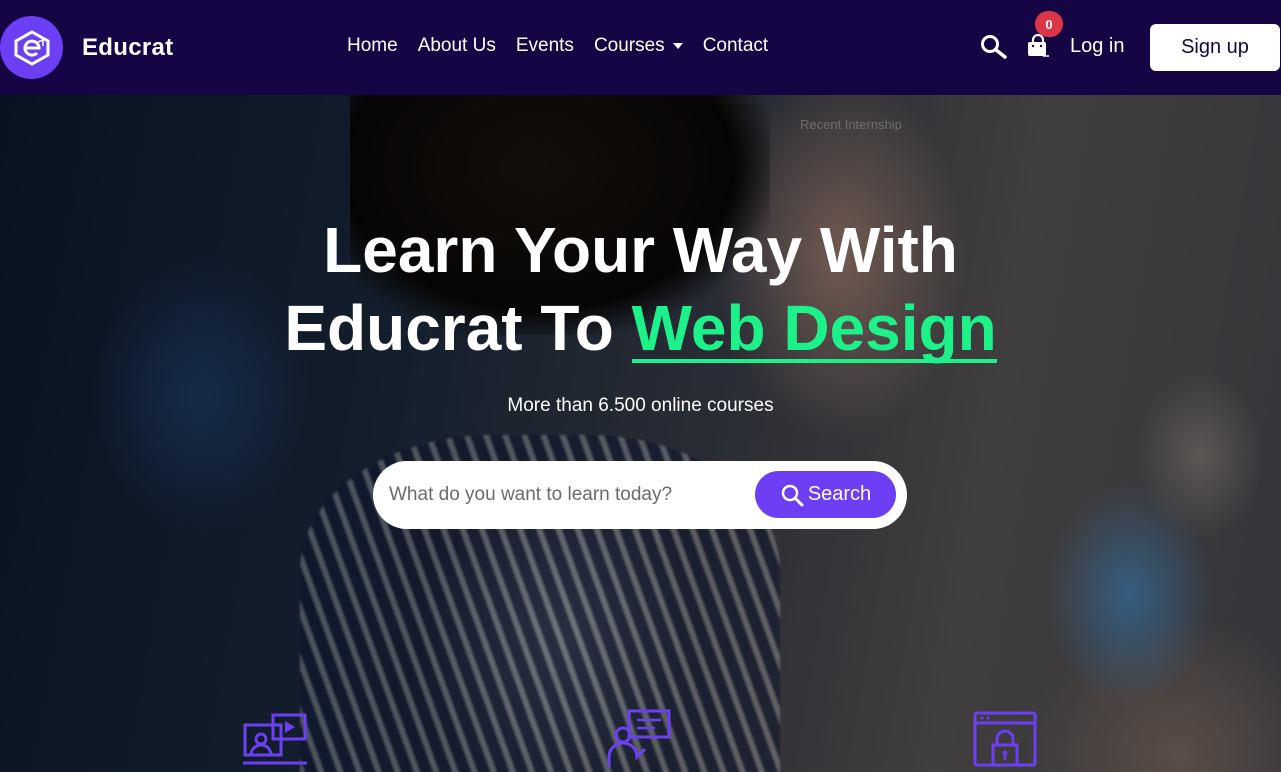  Describe the element at coordinates (814, 328) in the screenshot. I see `headline-highlight: Web Design` at that location.